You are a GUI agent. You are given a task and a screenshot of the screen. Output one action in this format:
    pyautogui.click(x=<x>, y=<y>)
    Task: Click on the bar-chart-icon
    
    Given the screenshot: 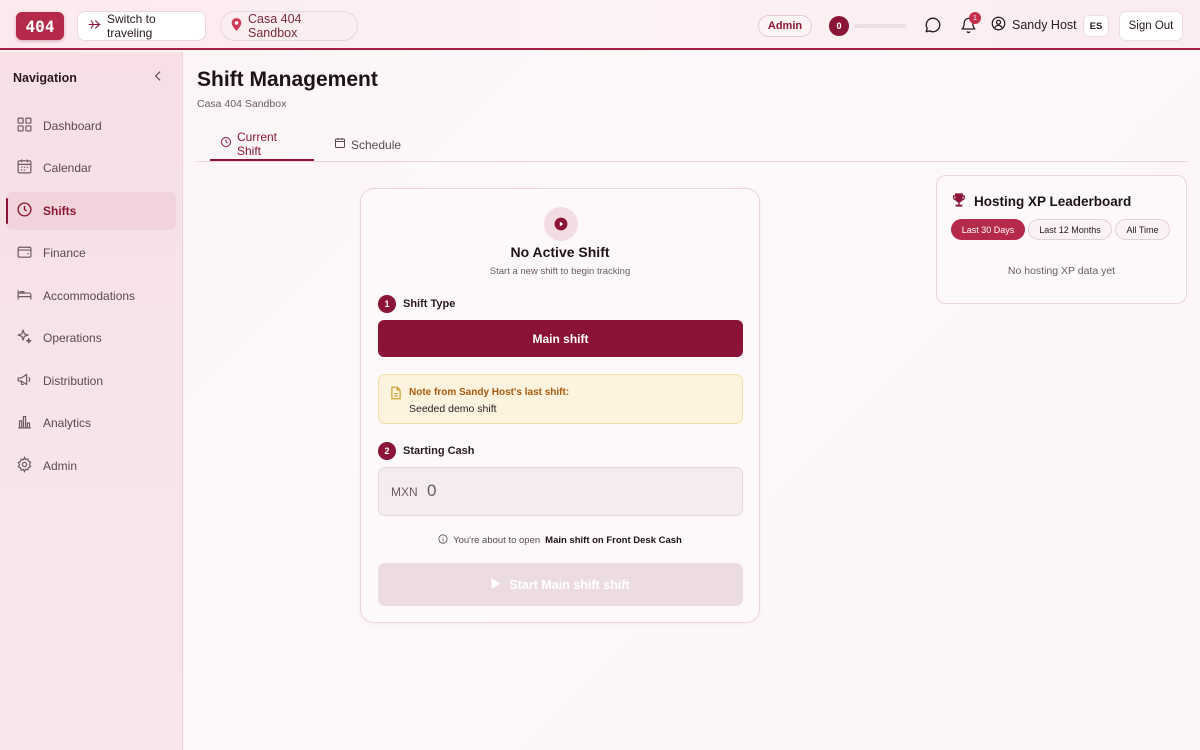 What is the action you would take?
    pyautogui.click(x=24, y=423)
    